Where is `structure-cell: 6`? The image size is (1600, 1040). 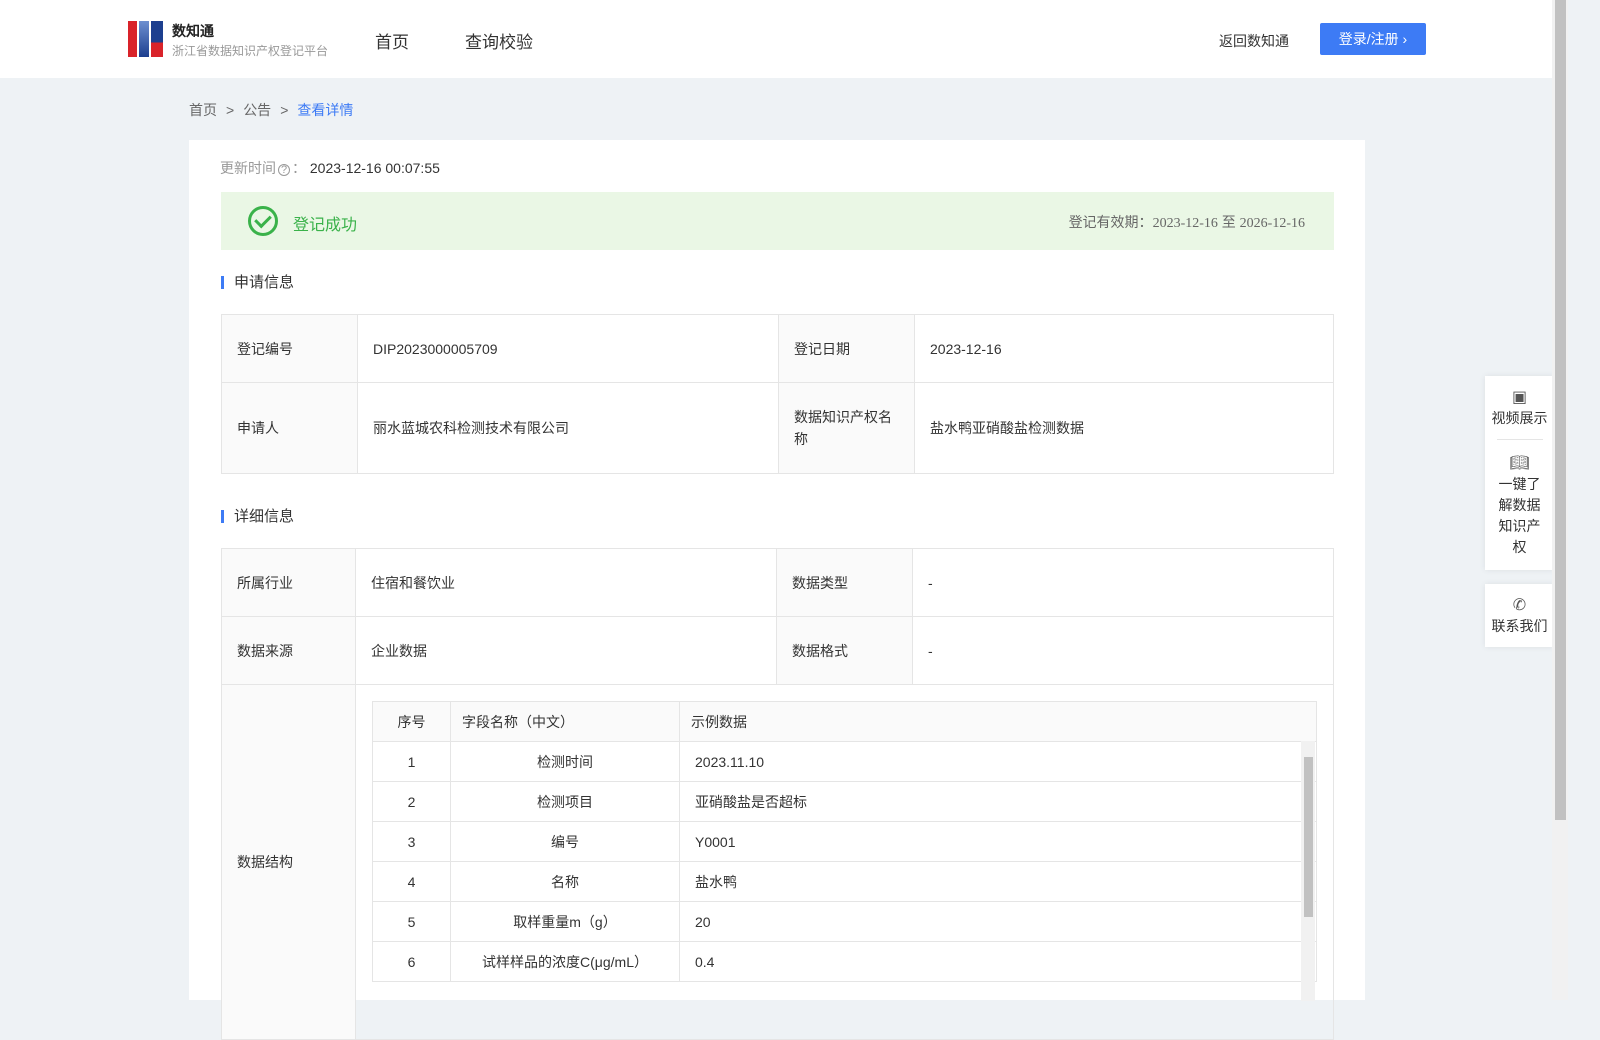 structure-cell: 6 is located at coordinates (411, 961).